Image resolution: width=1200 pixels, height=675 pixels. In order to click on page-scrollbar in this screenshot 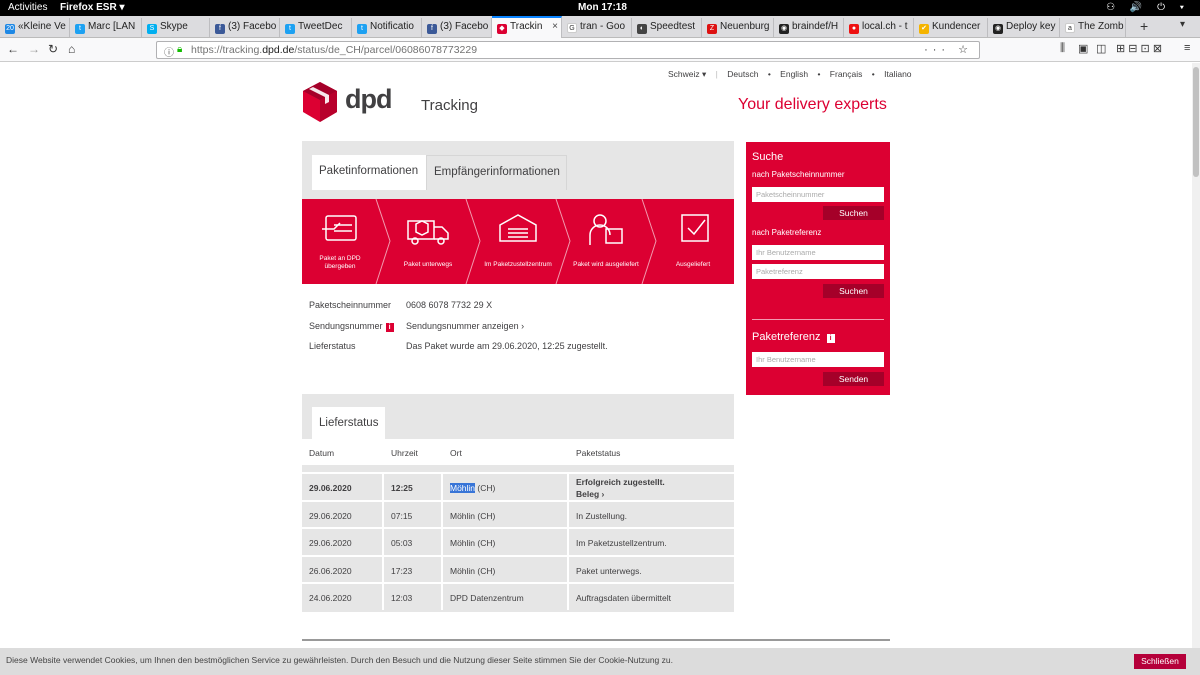, I will do `click(1196, 355)`.